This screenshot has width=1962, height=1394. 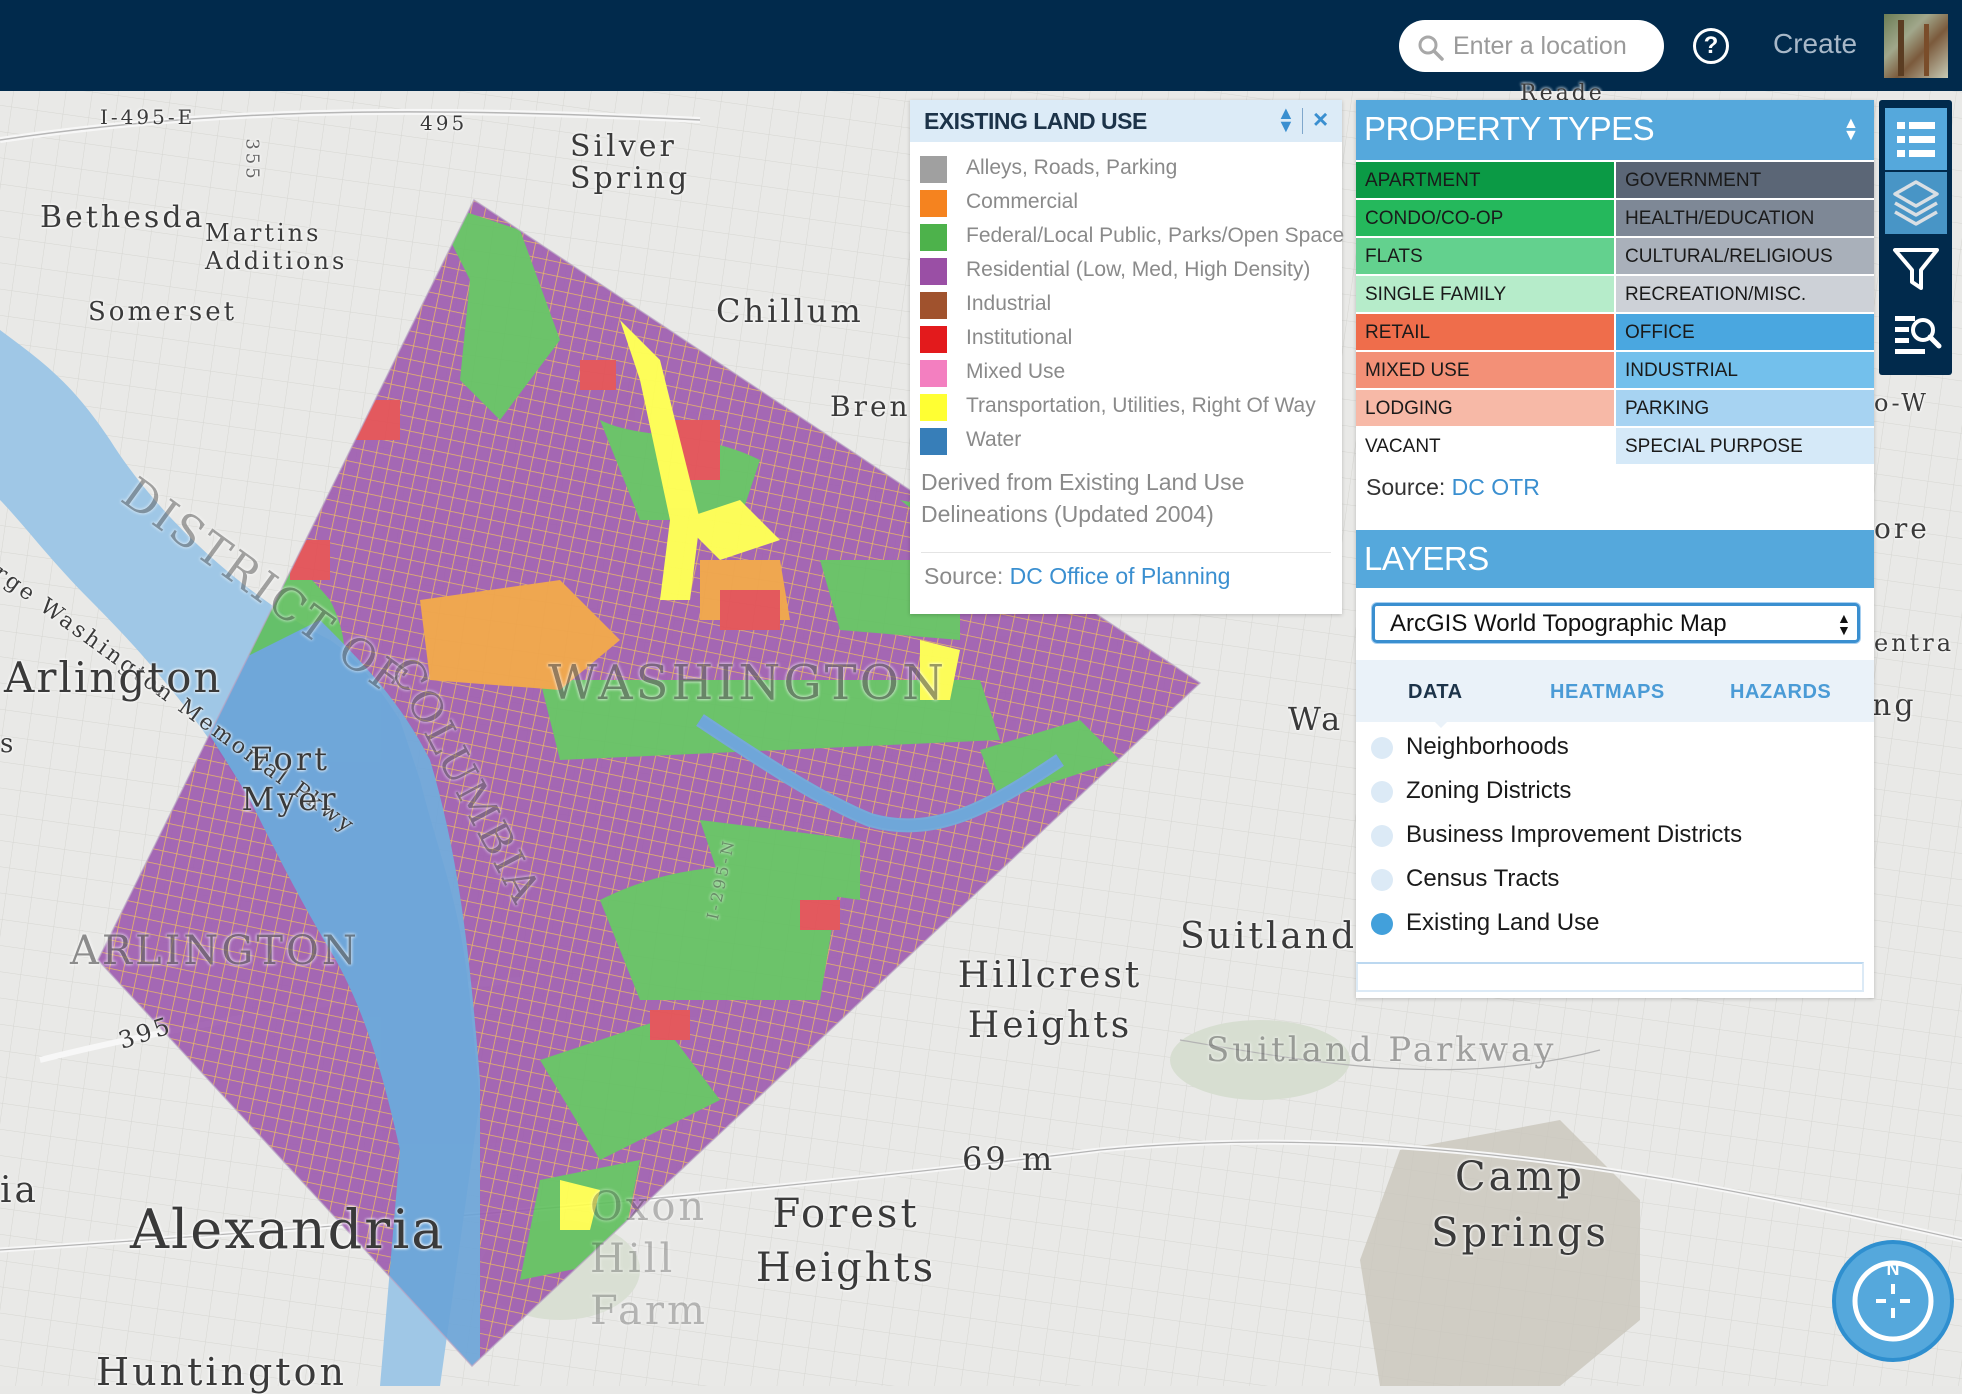 I want to click on basemap-select-value: ArcGIS World Topographic Map, so click(x=1558, y=623).